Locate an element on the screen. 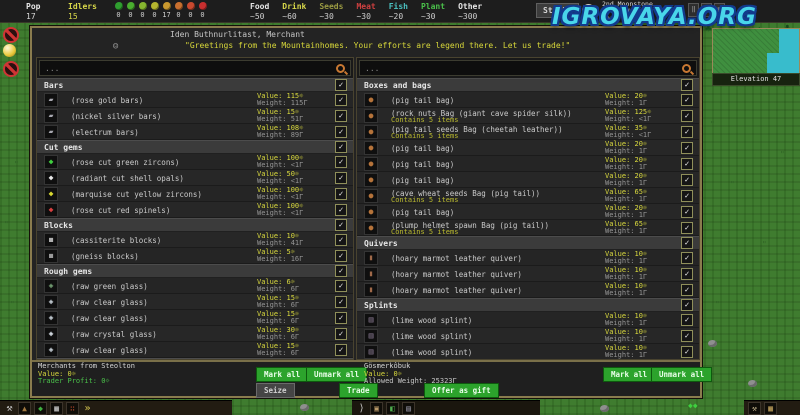 Image resolution: width=800 pixels, height=415 pixels. workshop-tool-icon: ▲ is located at coordinates (24, 408).